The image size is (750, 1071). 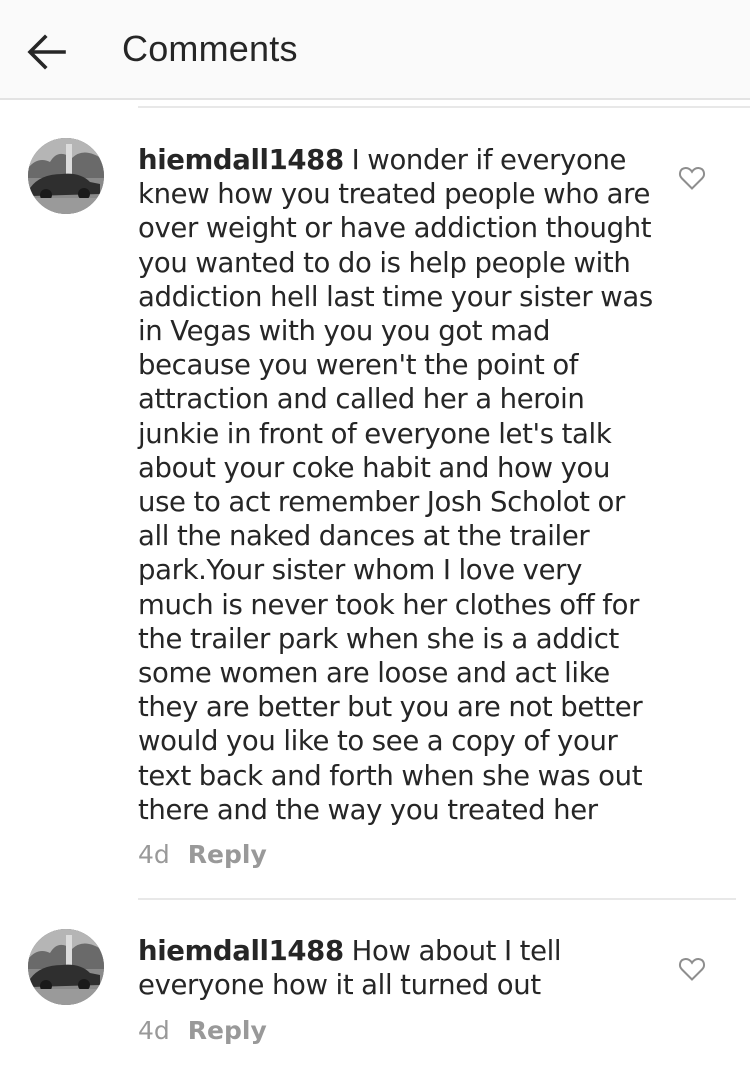 I want to click on back-button, so click(x=46, y=52).